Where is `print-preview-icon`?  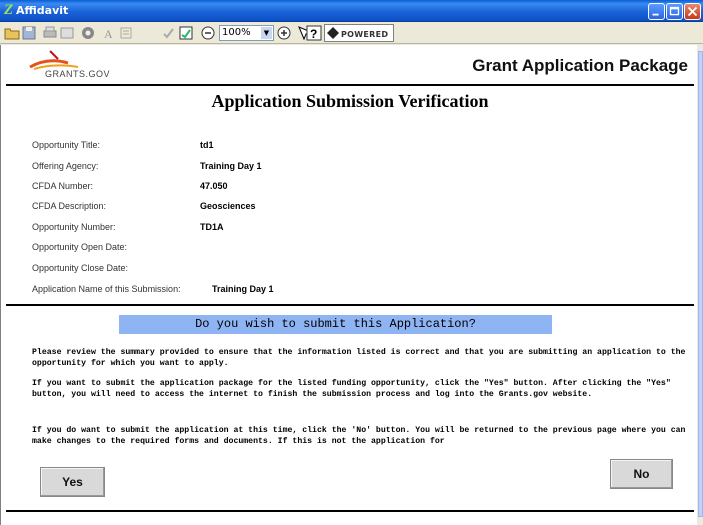
print-preview-icon is located at coordinates (67, 33).